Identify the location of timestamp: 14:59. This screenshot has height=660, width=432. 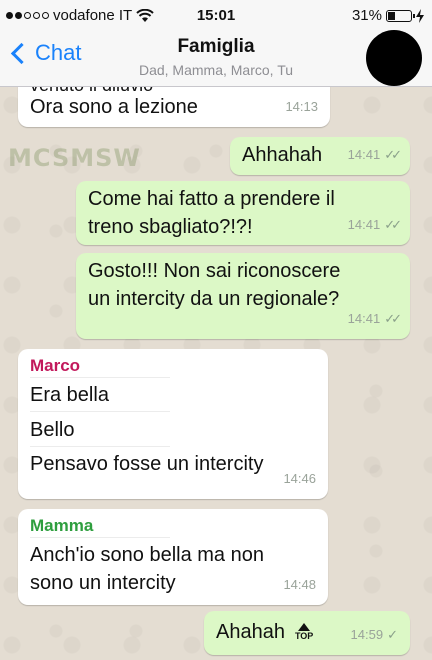
(367, 634).